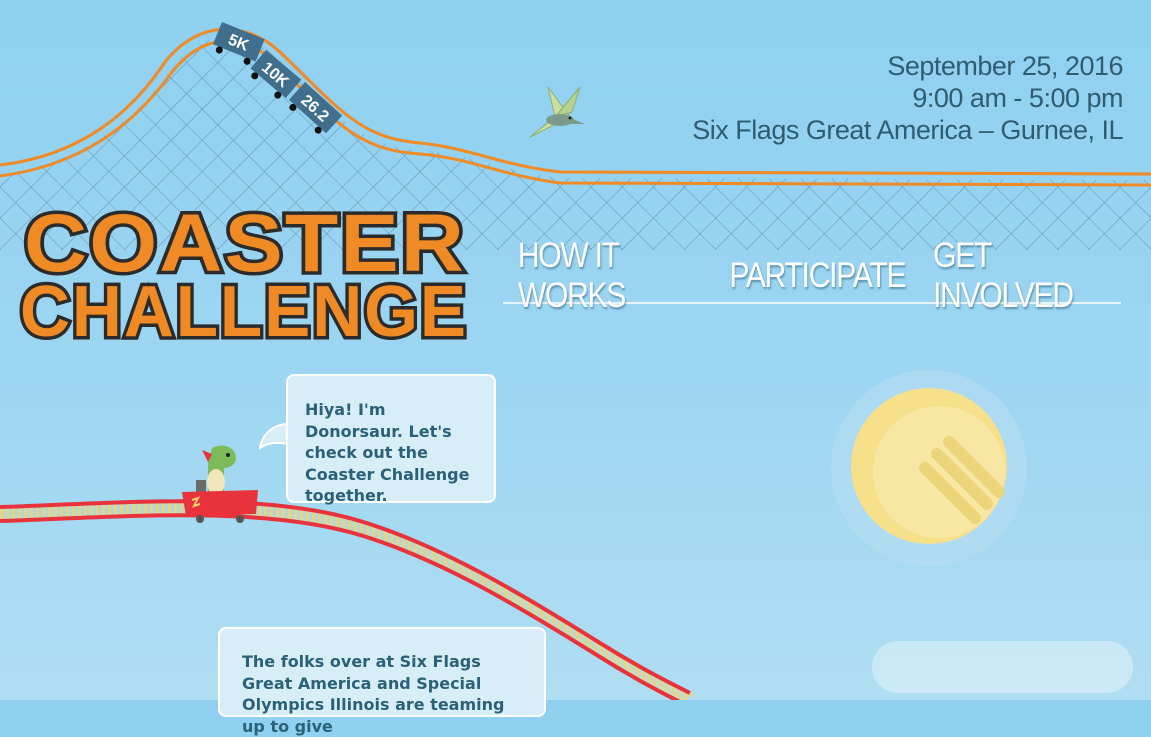 The width and height of the screenshot is (1151, 737). Describe the element at coordinates (1002, 667) in the screenshot. I see `cloud` at that location.